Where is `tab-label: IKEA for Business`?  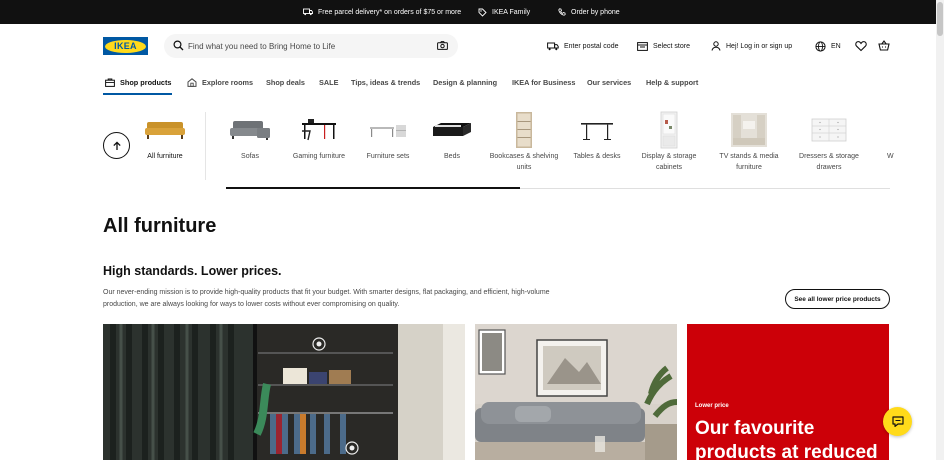 tab-label: IKEA for Business is located at coordinates (544, 82).